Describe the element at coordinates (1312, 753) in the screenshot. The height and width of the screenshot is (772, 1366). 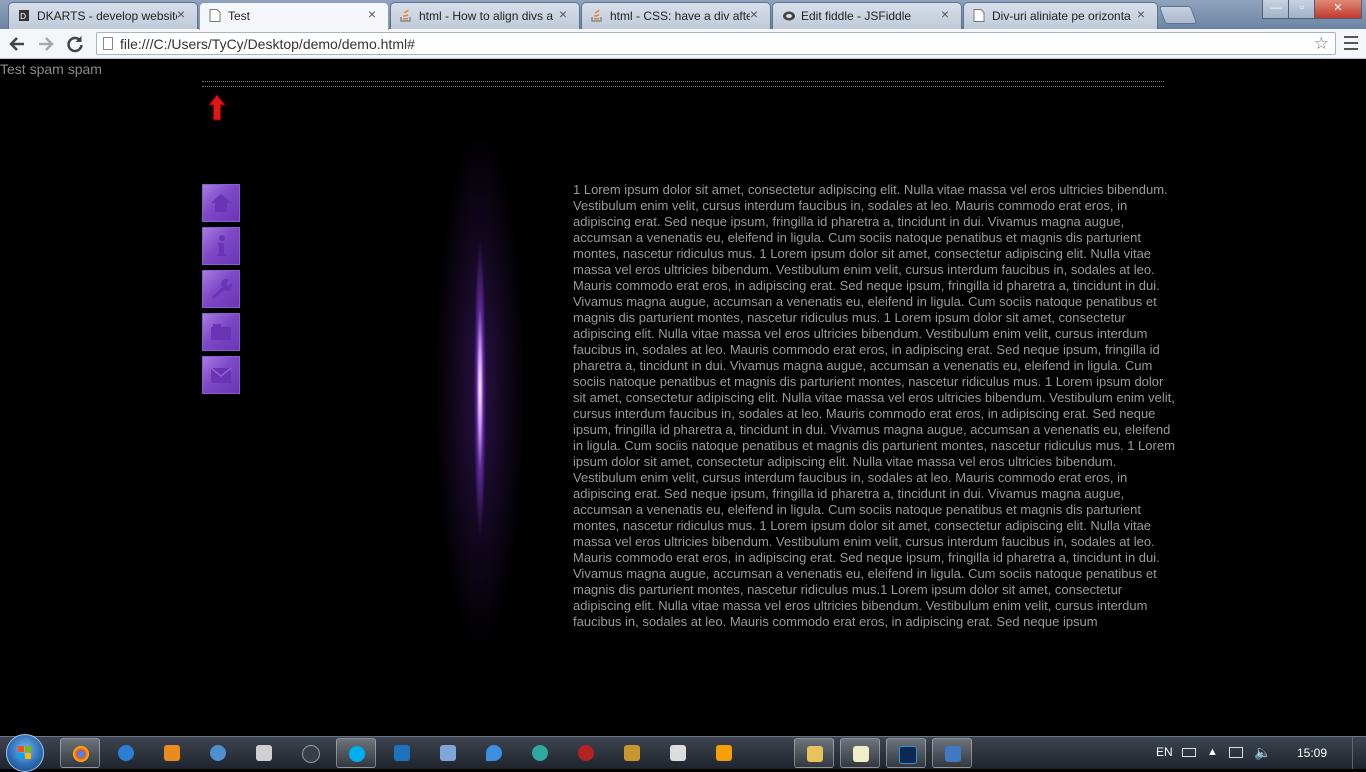
I see `clock: 15:09` at that location.